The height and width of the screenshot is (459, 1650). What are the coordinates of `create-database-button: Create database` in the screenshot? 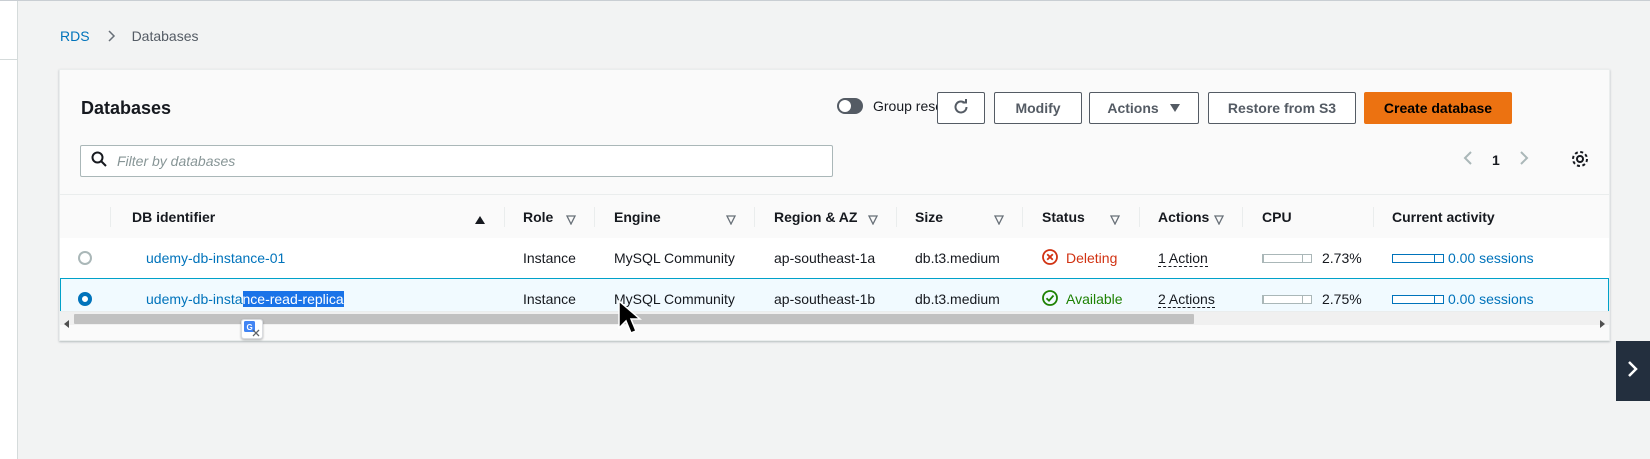 It's located at (1438, 108).